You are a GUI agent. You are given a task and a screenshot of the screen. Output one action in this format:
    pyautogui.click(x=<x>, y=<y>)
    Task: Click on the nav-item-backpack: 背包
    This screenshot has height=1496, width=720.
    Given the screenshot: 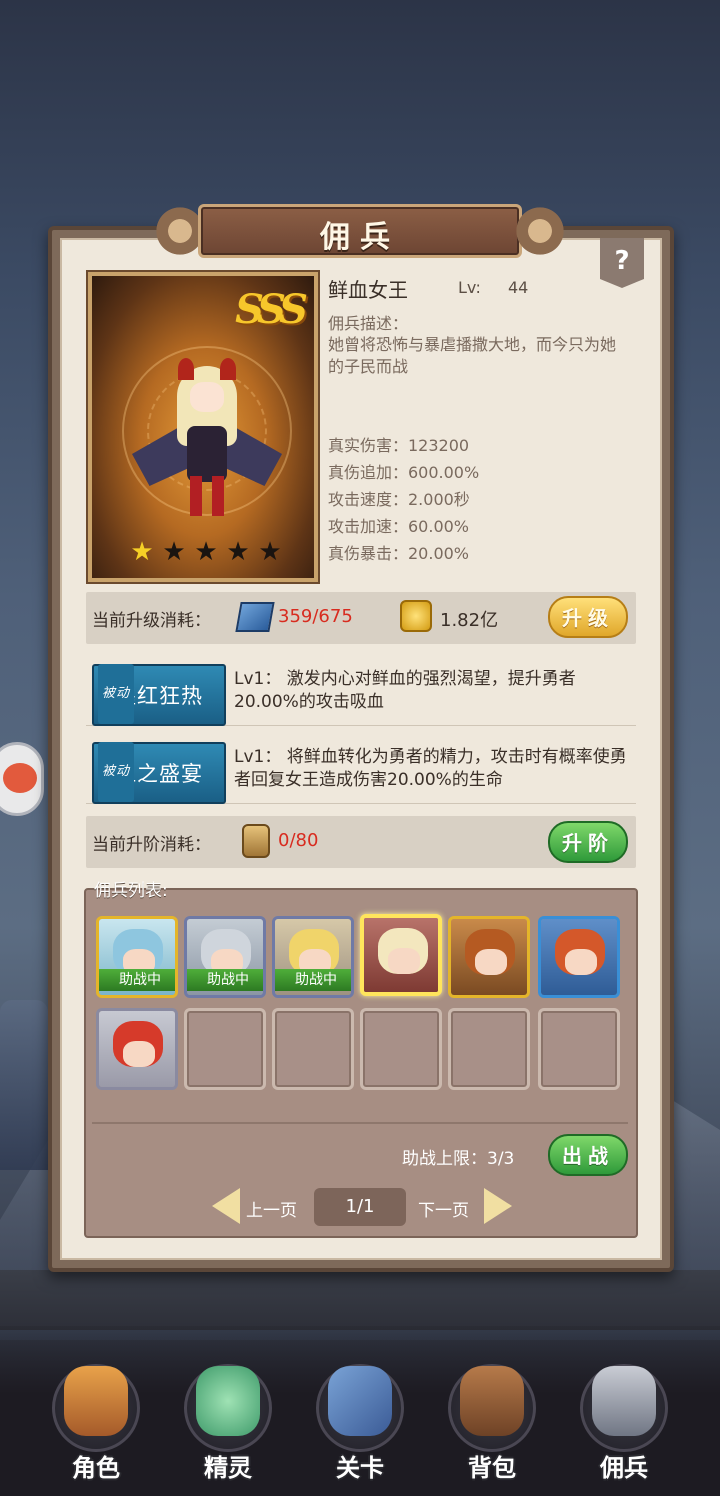 What is the action you would take?
    pyautogui.click(x=492, y=1418)
    